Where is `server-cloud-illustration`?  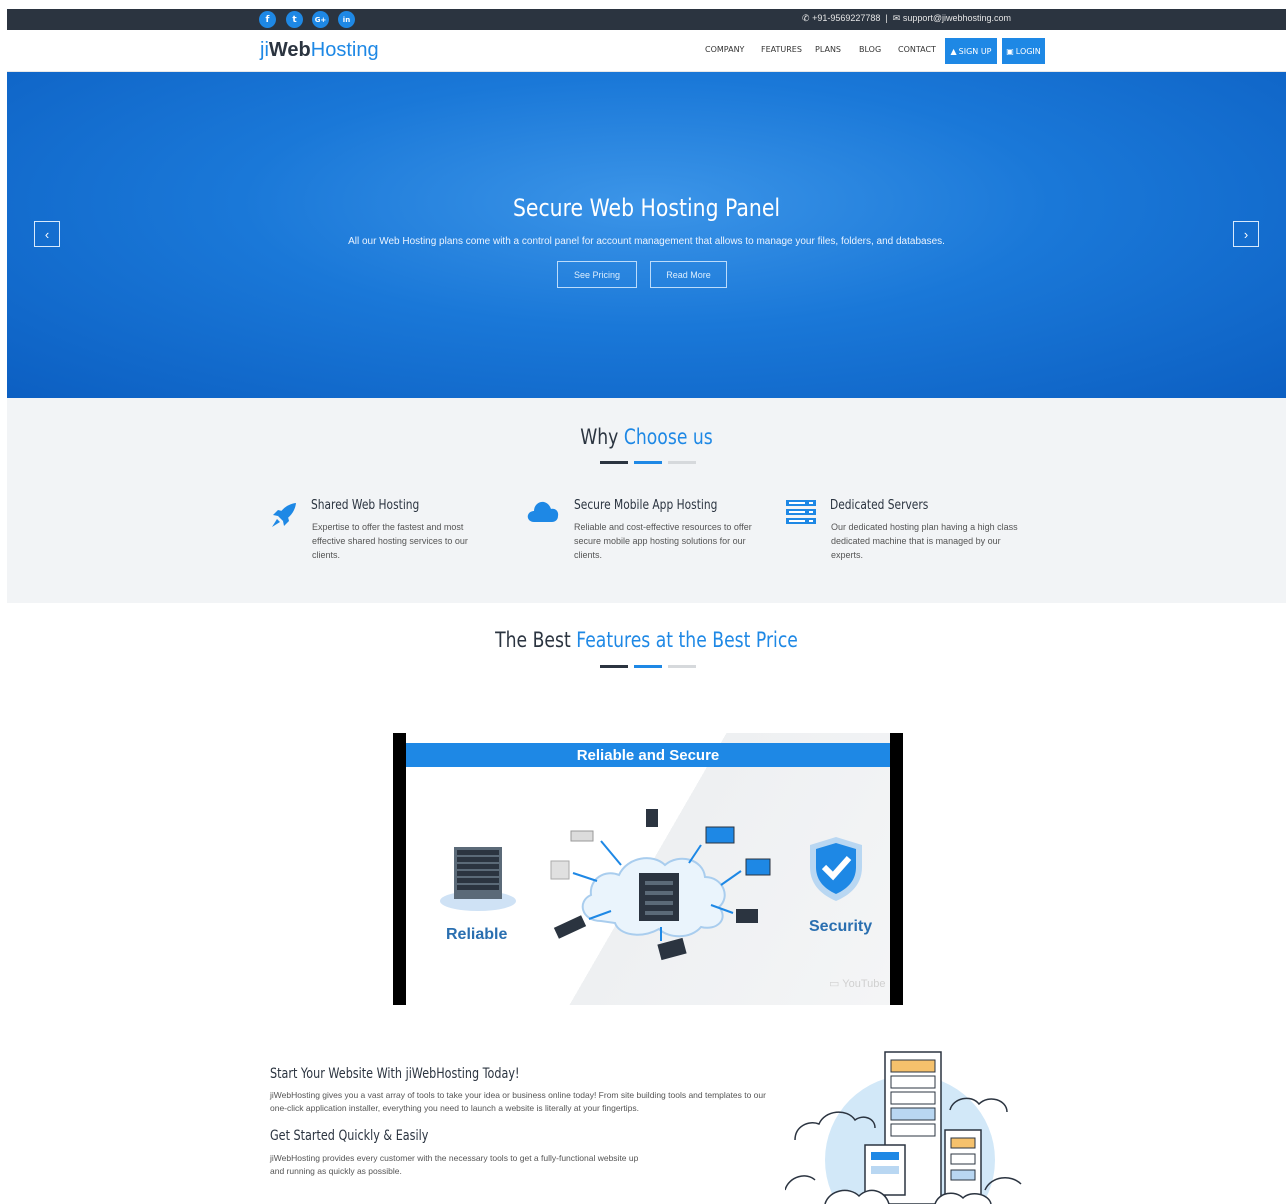 server-cloud-illustration is located at coordinates (903, 1127).